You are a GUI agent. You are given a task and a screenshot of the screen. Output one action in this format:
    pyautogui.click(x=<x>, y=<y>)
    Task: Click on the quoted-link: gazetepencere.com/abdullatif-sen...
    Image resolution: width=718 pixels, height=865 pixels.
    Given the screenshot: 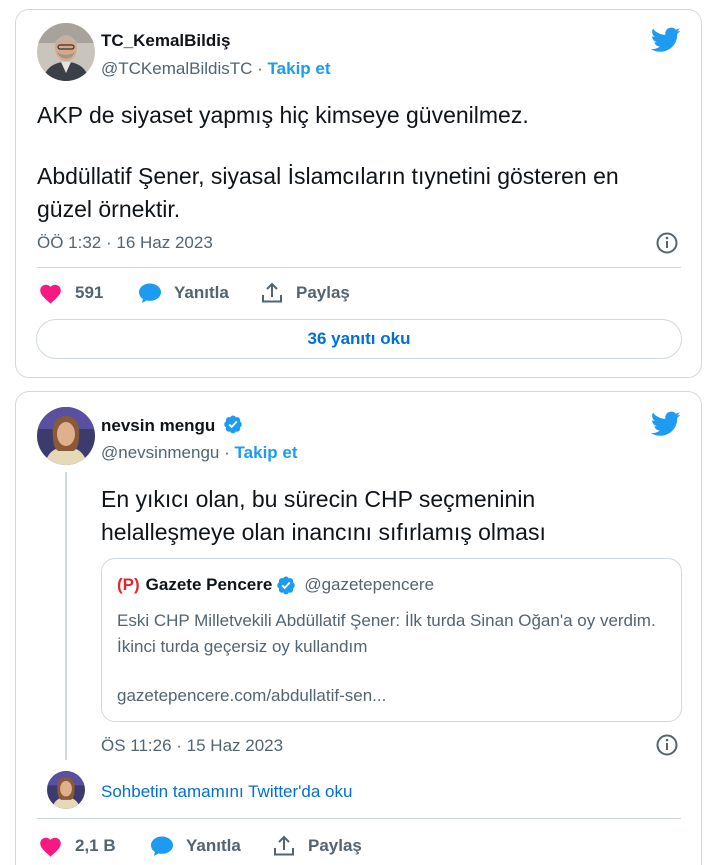 What is the action you would take?
    pyautogui.click(x=387, y=696)
    